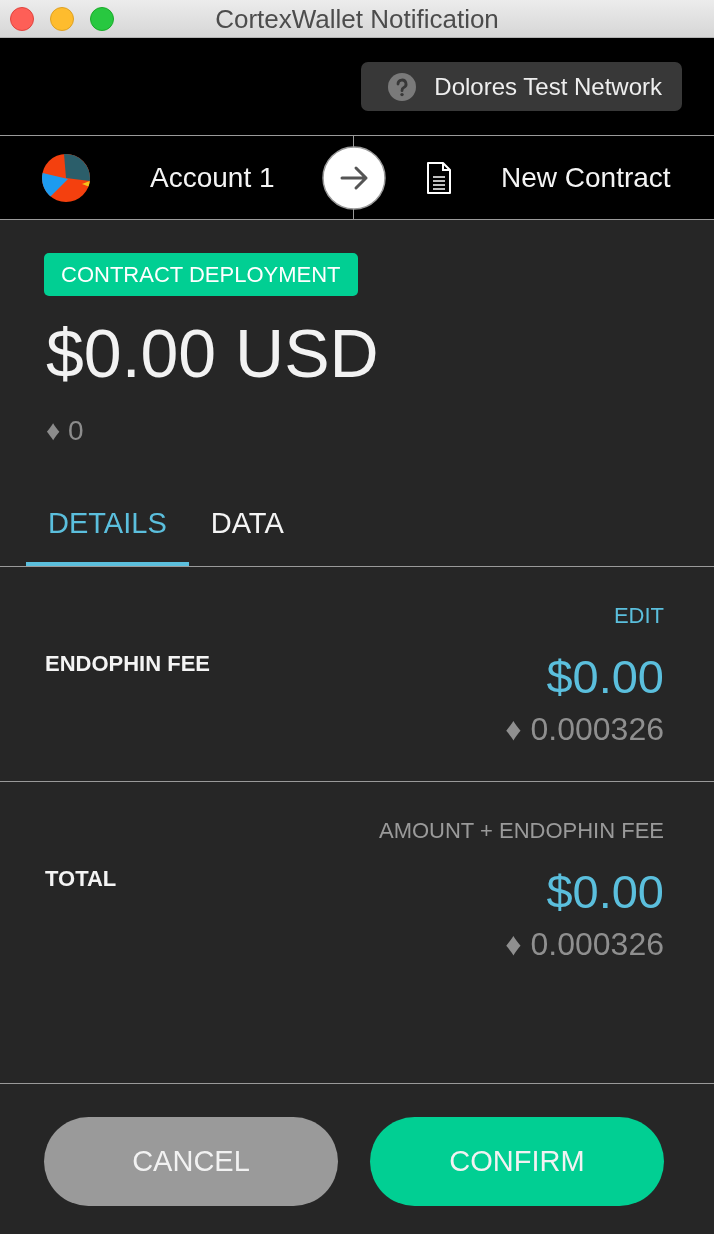 The height and width of the screenshot is (1234, 714). I want to click on tab: DATA, so click(247, 527).